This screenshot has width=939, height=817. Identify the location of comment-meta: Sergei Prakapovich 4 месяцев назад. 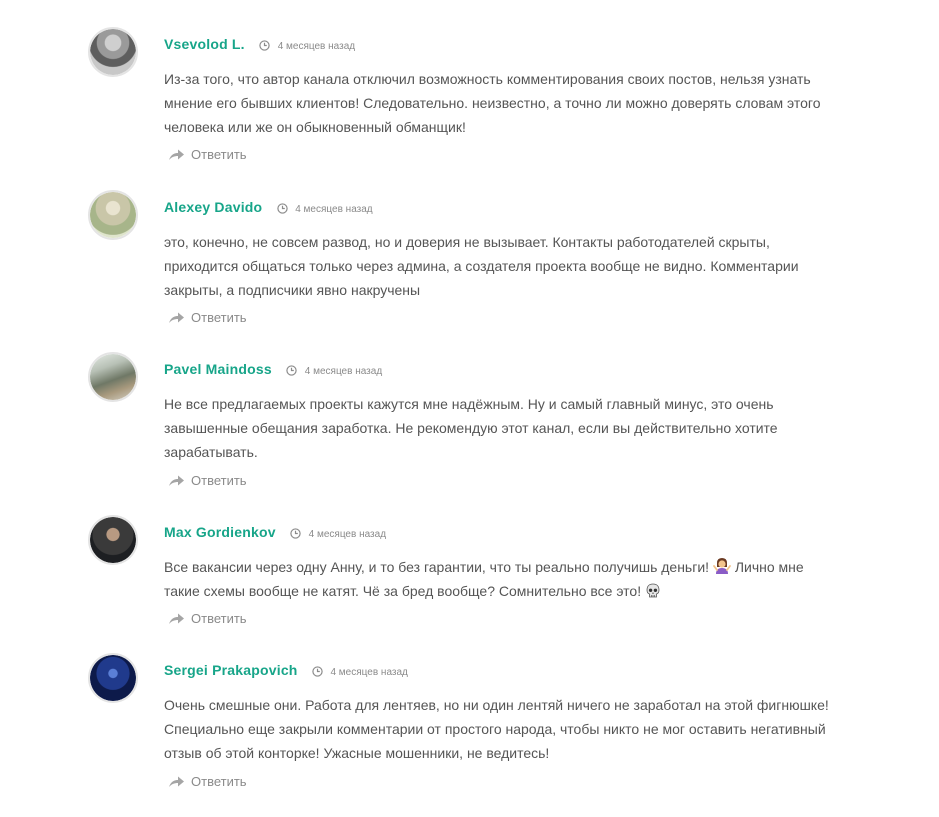
(286, 671).